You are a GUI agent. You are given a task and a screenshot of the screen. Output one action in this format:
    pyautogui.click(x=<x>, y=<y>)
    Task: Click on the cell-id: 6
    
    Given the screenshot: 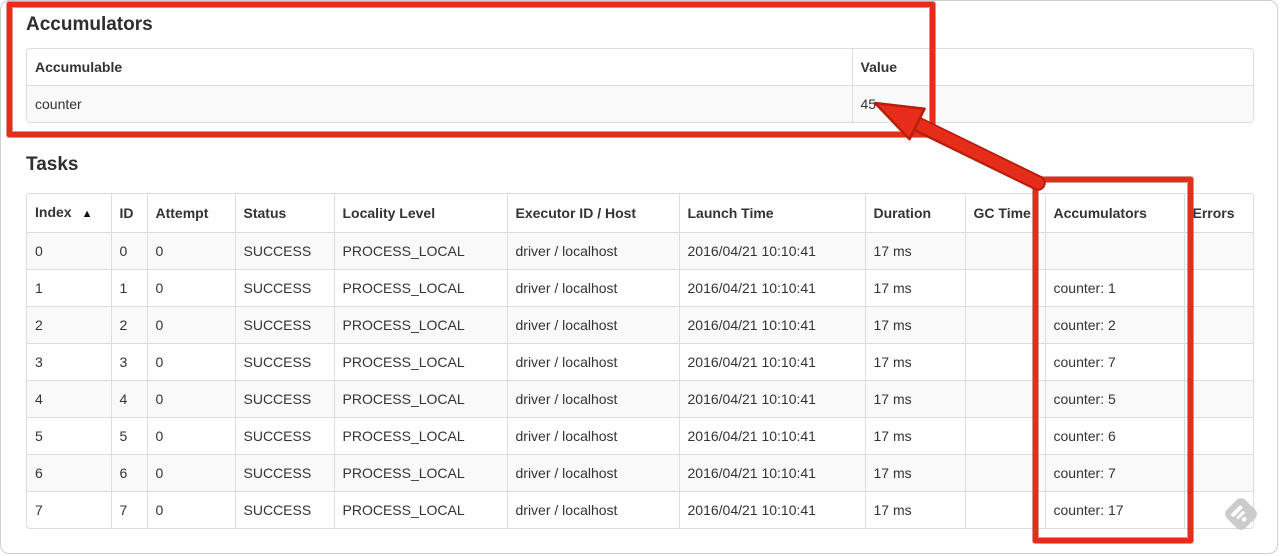 What is the action you would take?
    pyautogui.click(x=128, y=473)
    